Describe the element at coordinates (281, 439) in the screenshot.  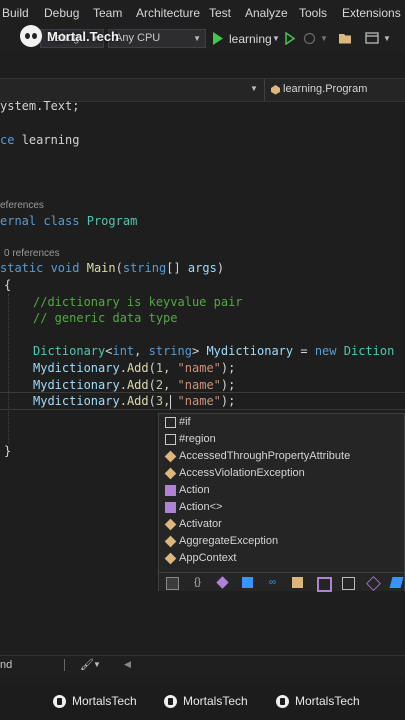
I see `completion-item: #region` at that location.